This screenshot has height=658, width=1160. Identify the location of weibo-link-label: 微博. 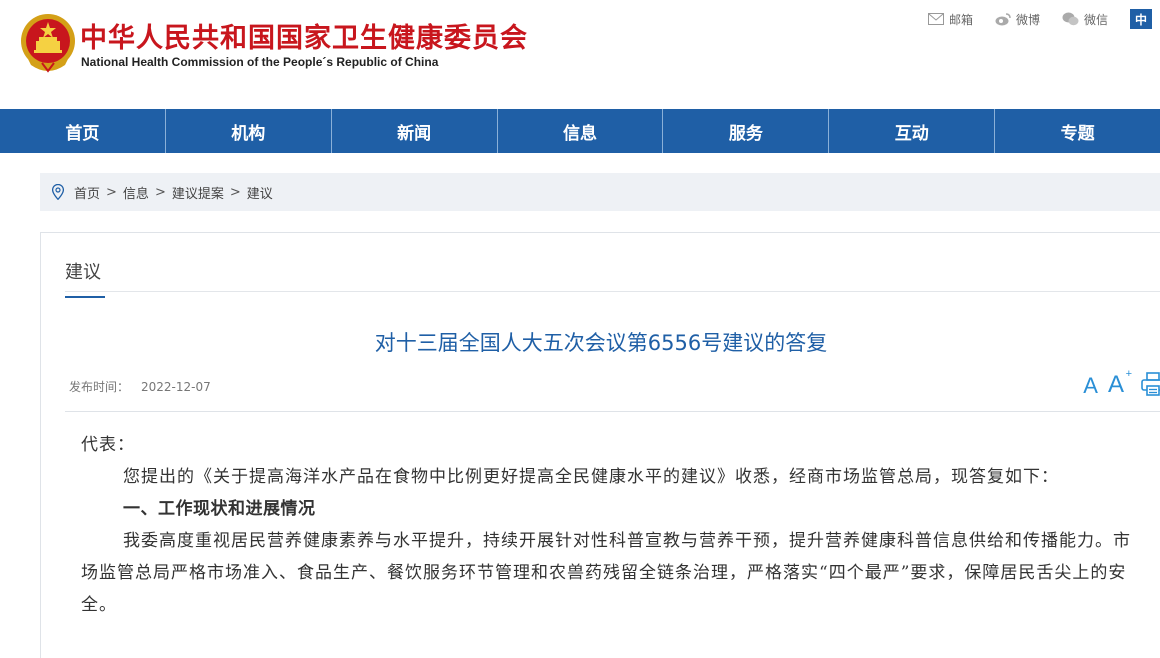
(1027, 19).